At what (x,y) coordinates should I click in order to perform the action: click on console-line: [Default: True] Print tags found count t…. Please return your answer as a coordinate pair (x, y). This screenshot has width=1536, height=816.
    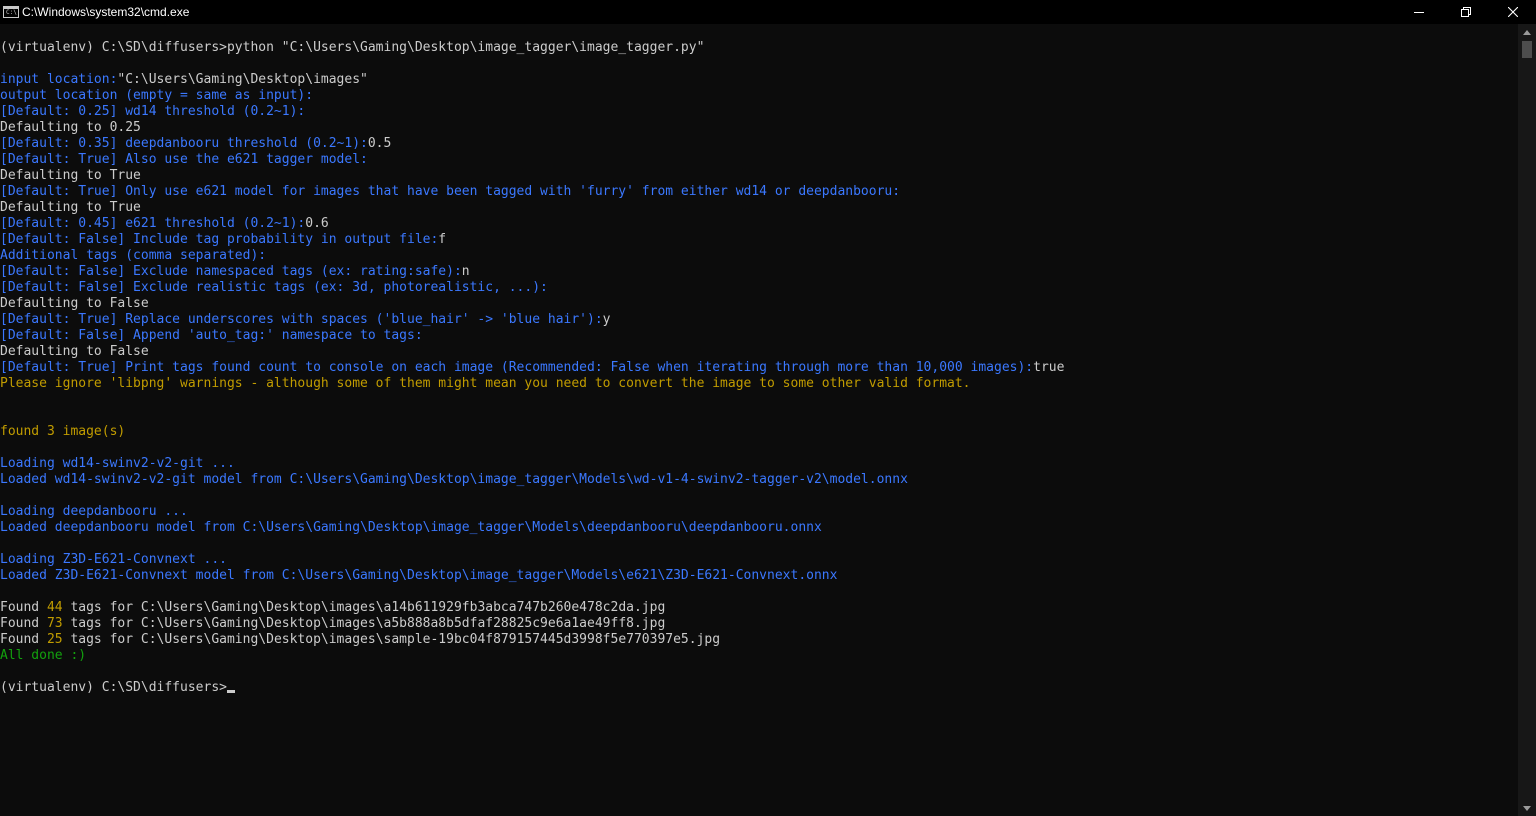
    Looking at the image, I should click on (759, 368).